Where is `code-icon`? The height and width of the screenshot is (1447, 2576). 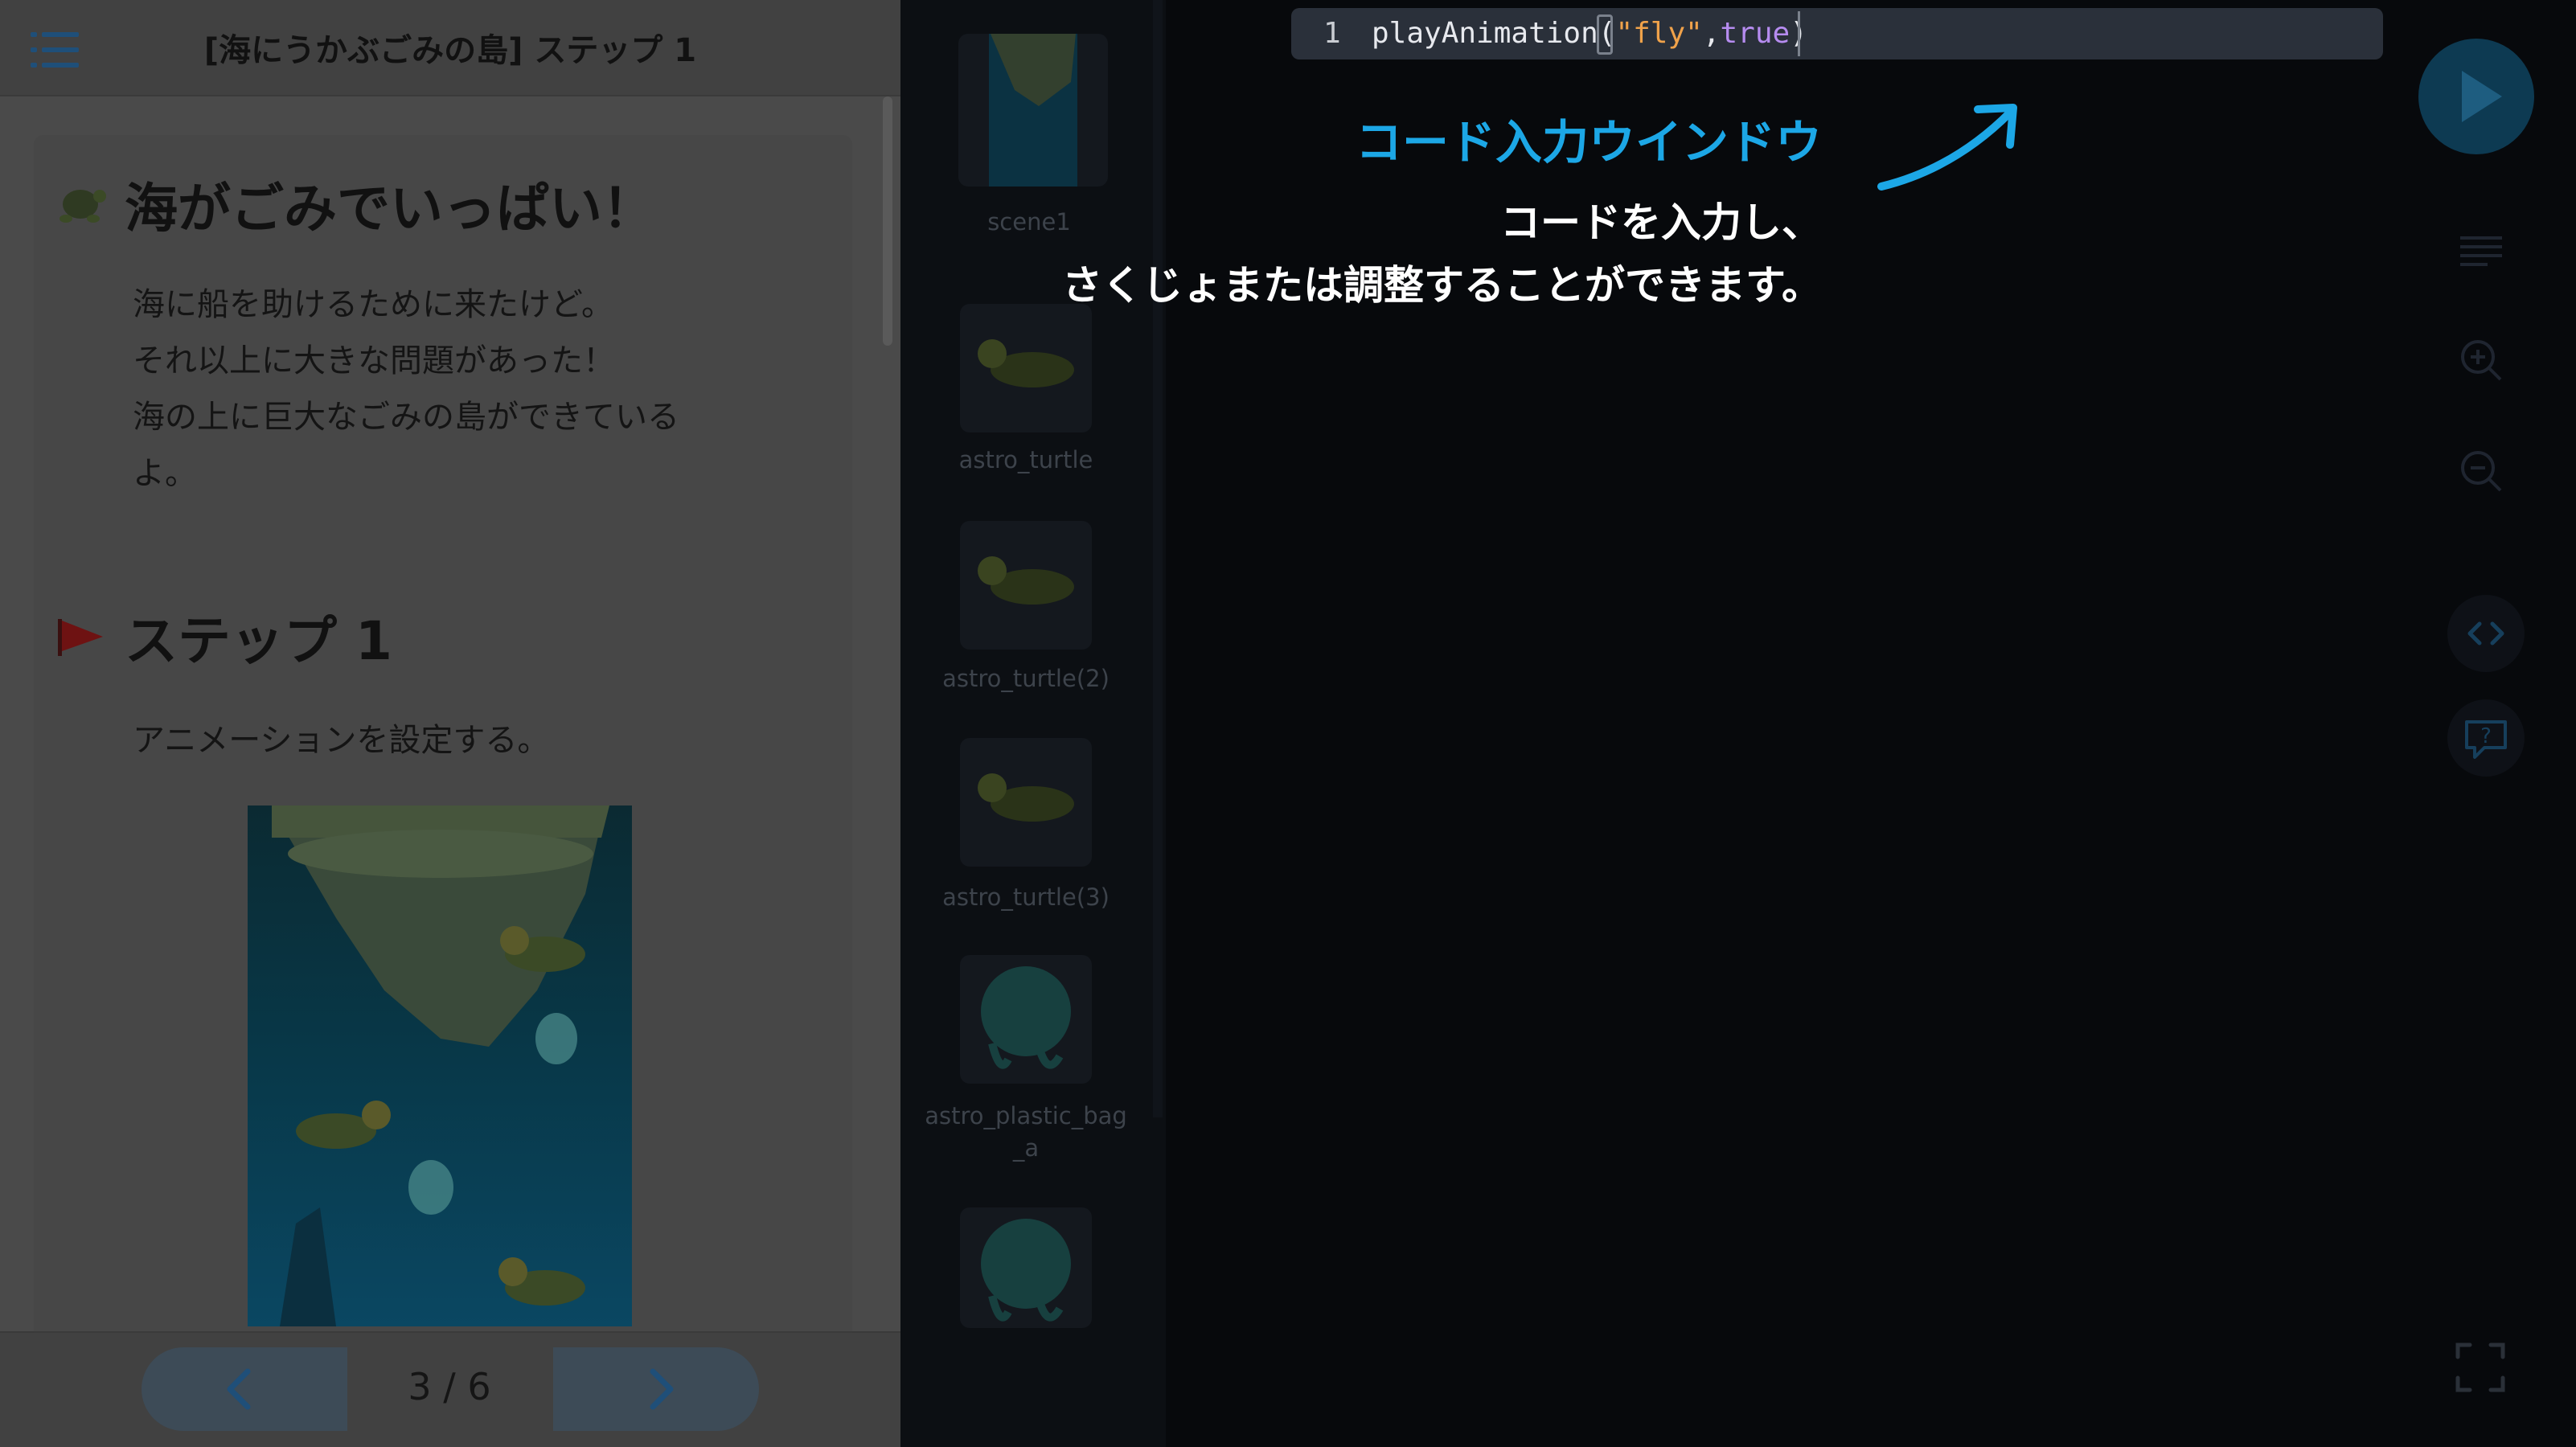
code-icon is located at coordinates (2485, 633).